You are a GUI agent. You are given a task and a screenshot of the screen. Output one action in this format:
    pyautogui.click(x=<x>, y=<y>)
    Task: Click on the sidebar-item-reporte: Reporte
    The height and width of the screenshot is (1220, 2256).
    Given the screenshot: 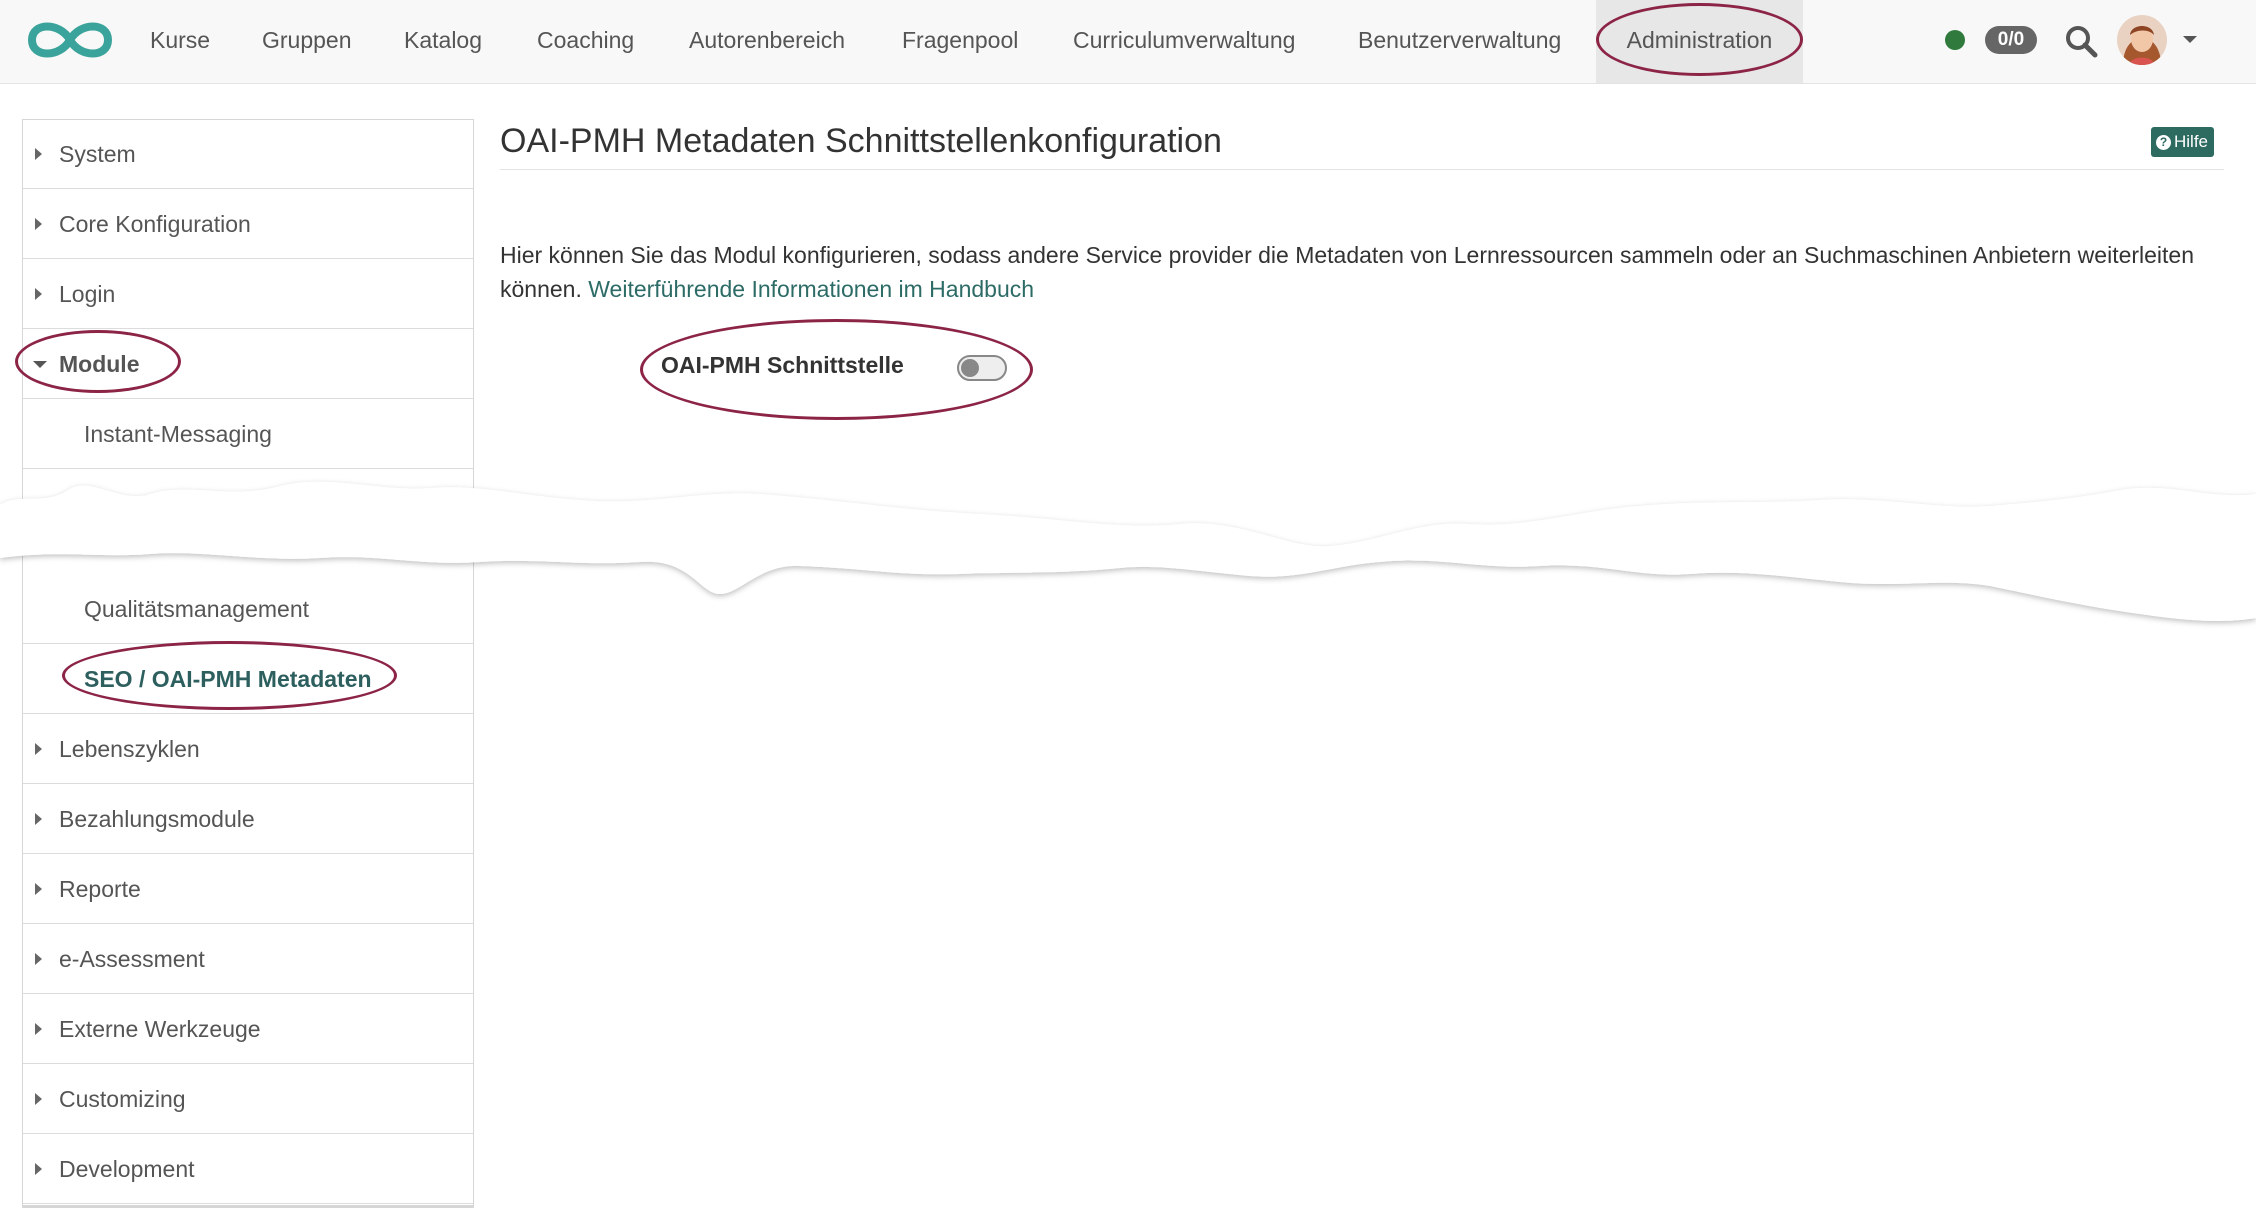 What is the action you would take?
    pyautogui.click(x=248, y=889)
    